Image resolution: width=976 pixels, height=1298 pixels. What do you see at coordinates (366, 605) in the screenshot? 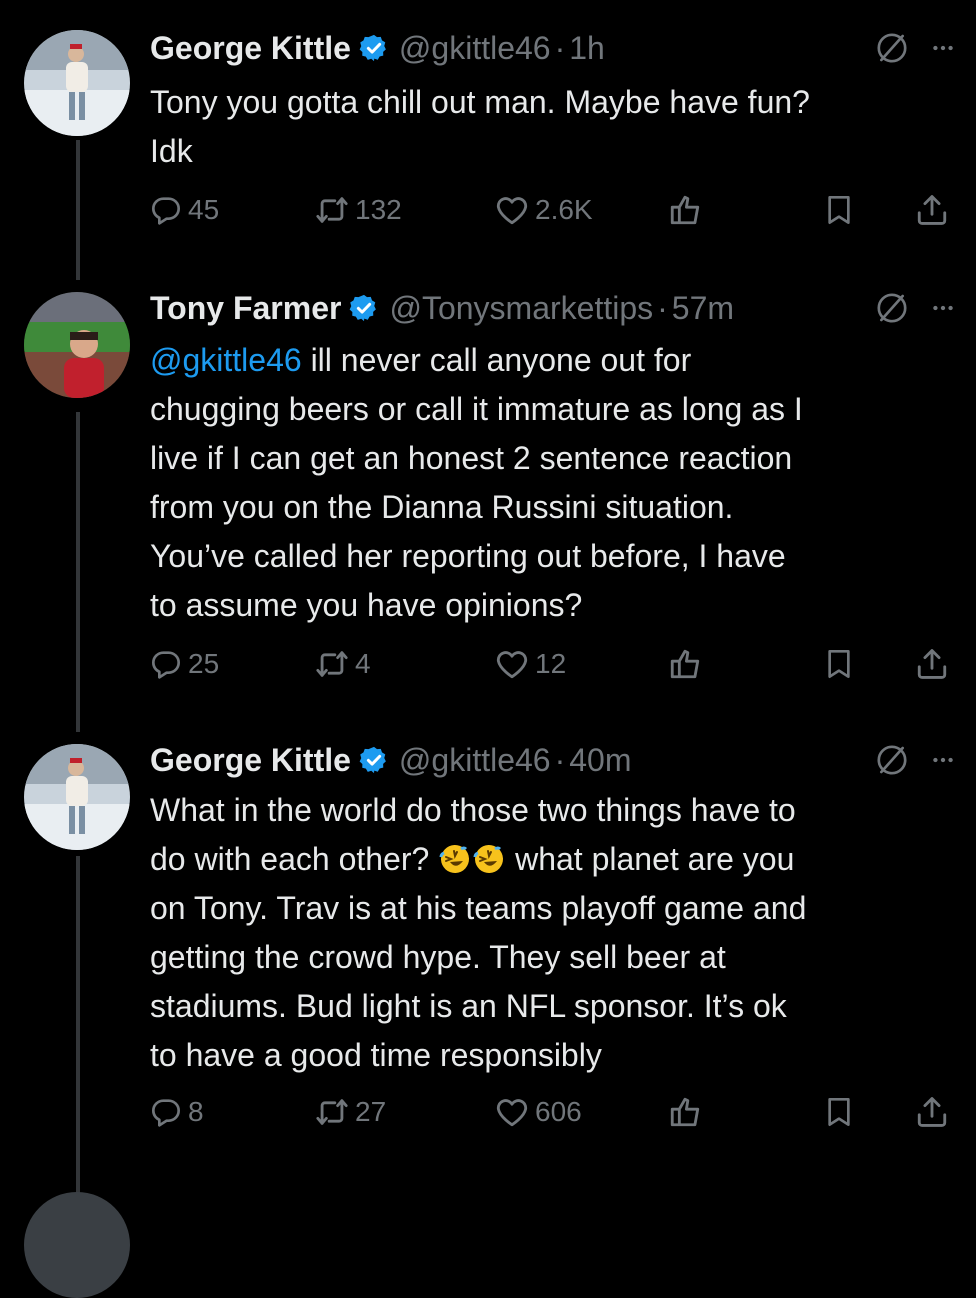
I see `tweet-text-line: to assume you have opinions?` at bounding box center [366, 605].